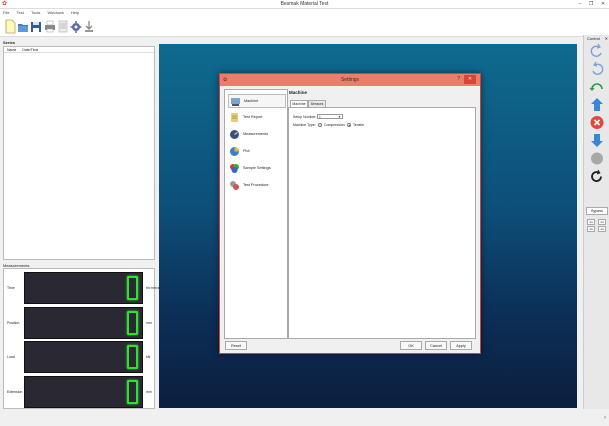 The height and width of the screenshot is (426, 609). What do you see at coordinates (56, 13) in the screenshot?
I see `menu-windows: Windows` at bounding box center [56, 13].